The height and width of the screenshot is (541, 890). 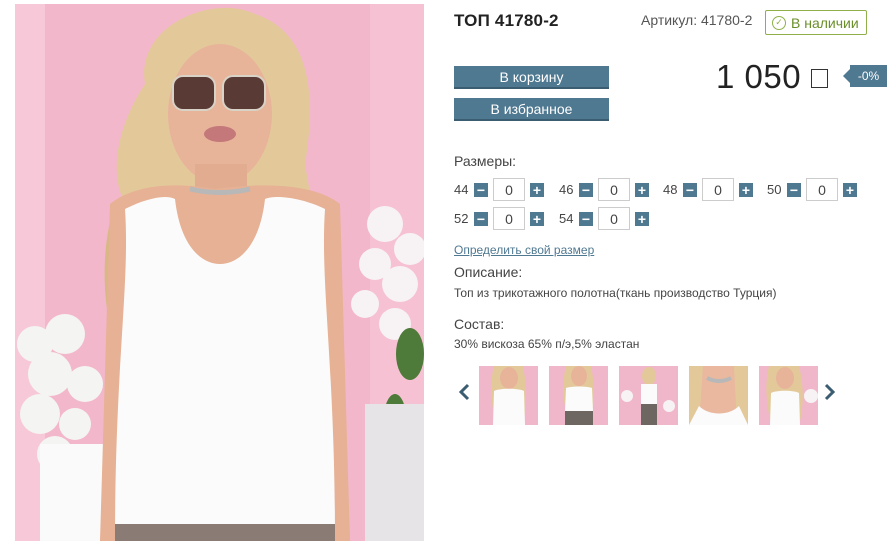 What do you see at coordinates (506, 20) in the screenshot?
I see `product-title: ТОП 41780-2` at bounding box center [506, 20].